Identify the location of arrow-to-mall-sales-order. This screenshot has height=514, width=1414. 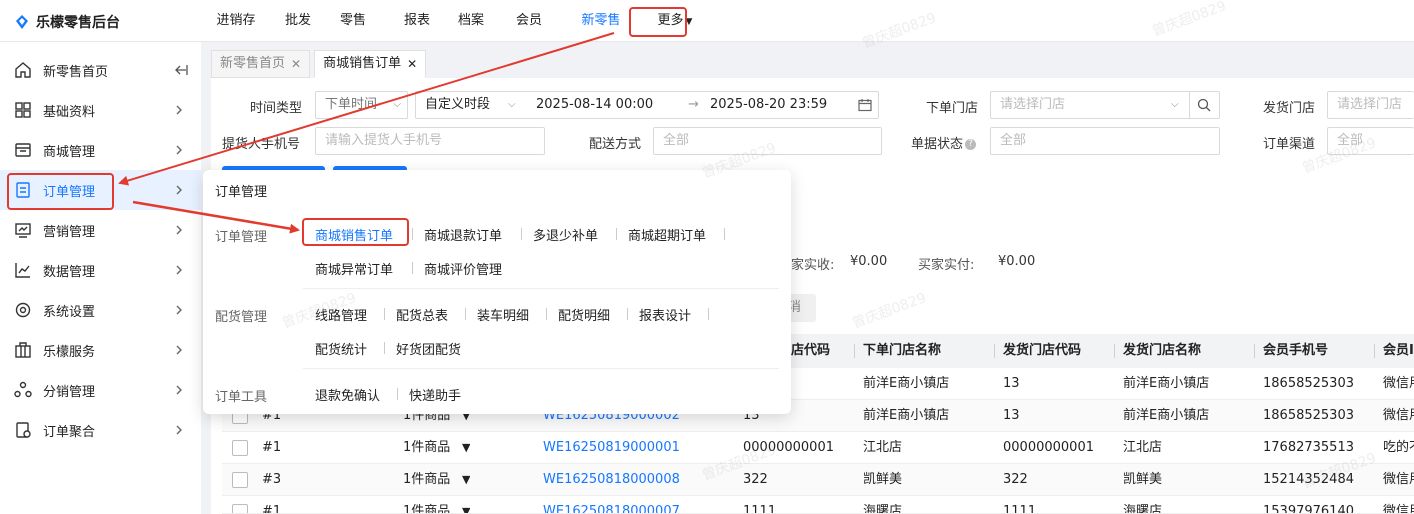
(216, 217).